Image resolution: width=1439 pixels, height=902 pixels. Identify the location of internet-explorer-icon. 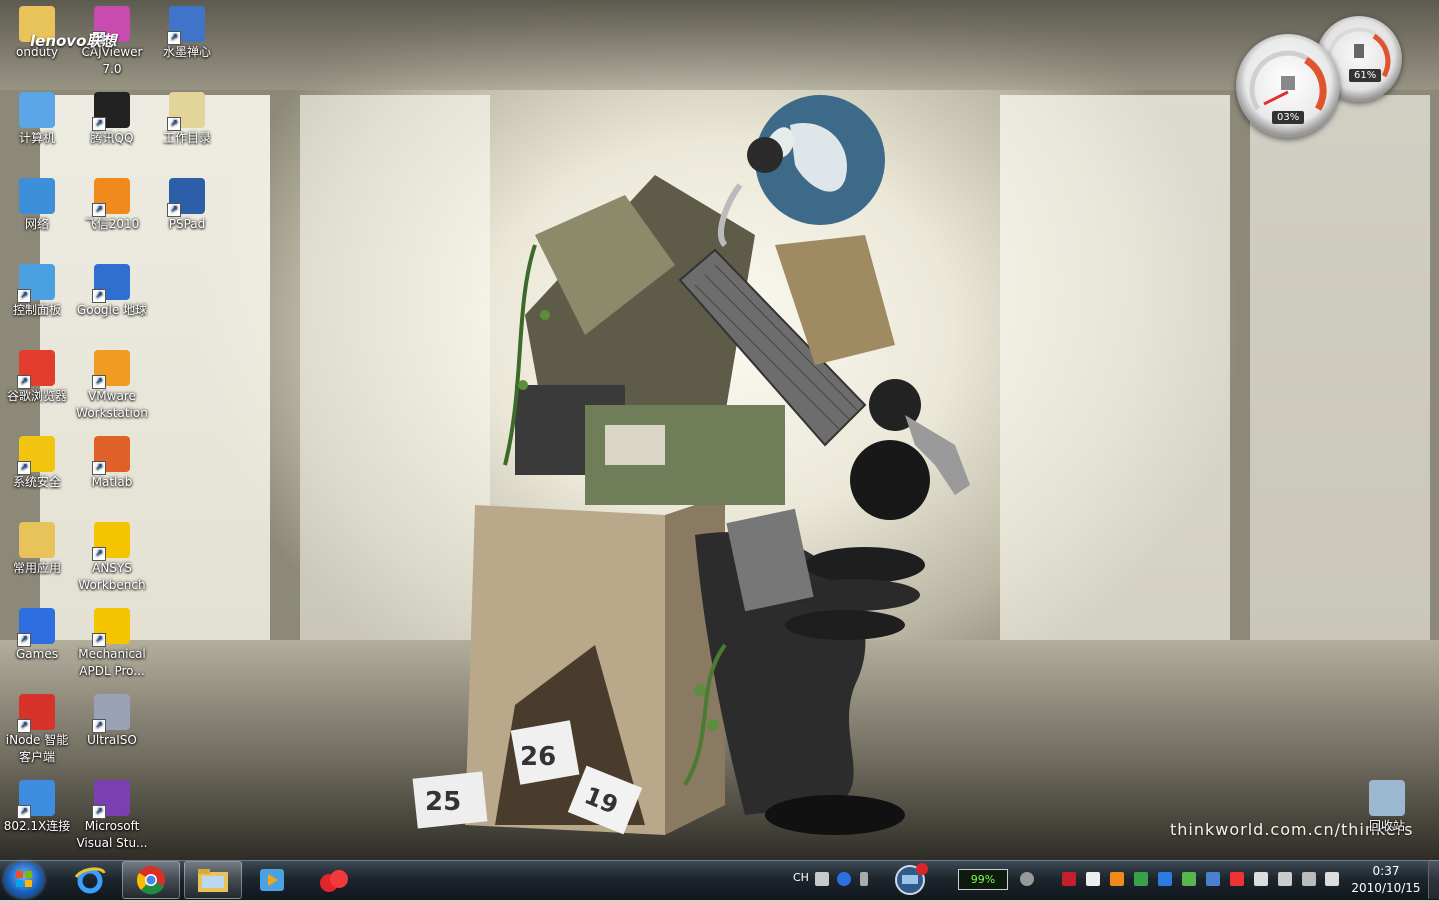
(90, 880).